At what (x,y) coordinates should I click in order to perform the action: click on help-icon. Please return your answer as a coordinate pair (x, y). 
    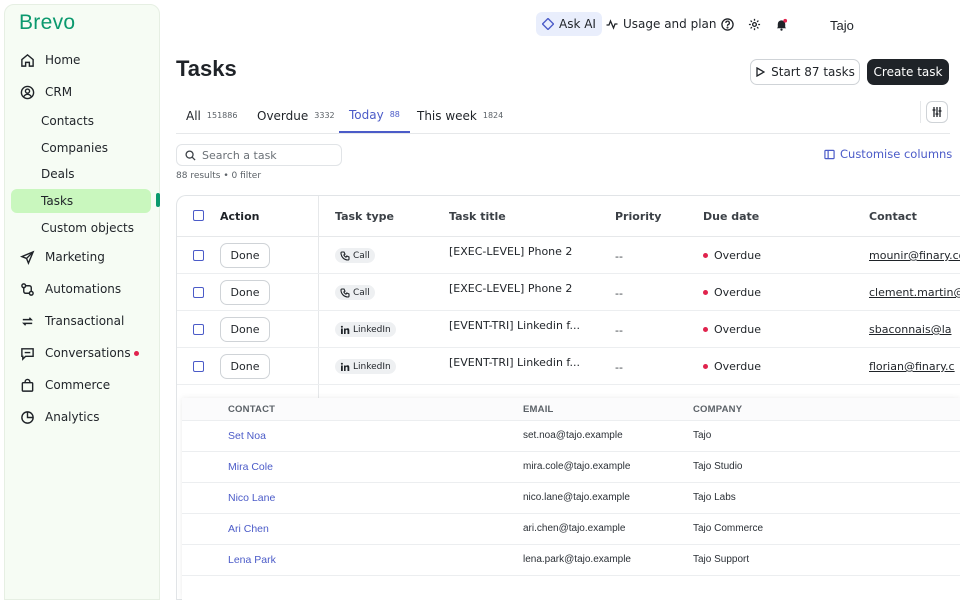
    Looking at the image, I should click on (727, 24).